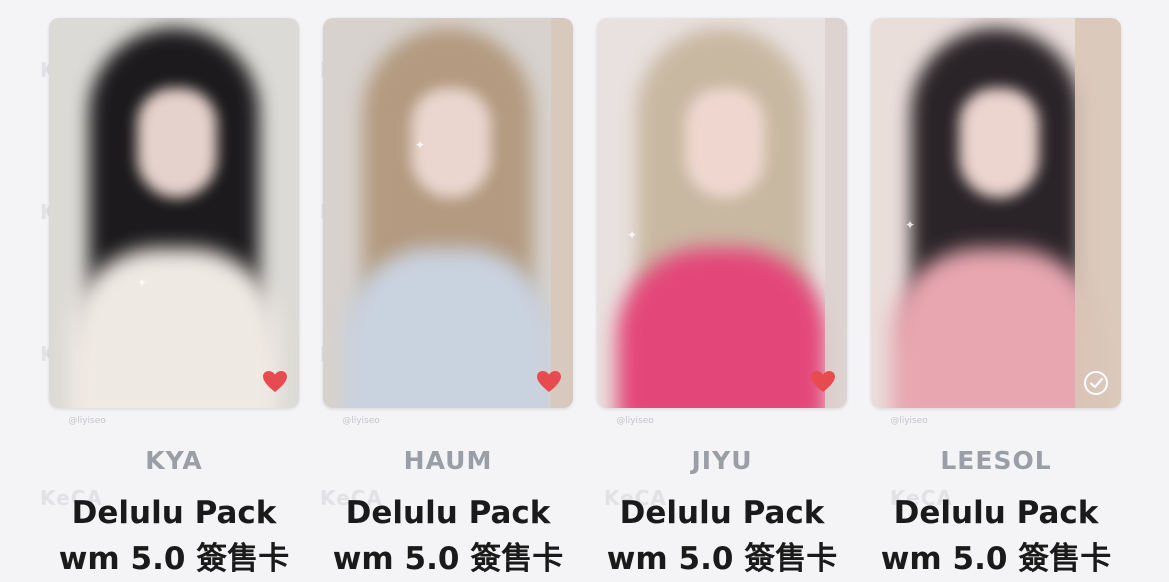 The width and height of the screenshot is (1169, 582). Describe the element at coordinates (1096, 383) in the screenshot. I see `check-circle-icon` at that location.